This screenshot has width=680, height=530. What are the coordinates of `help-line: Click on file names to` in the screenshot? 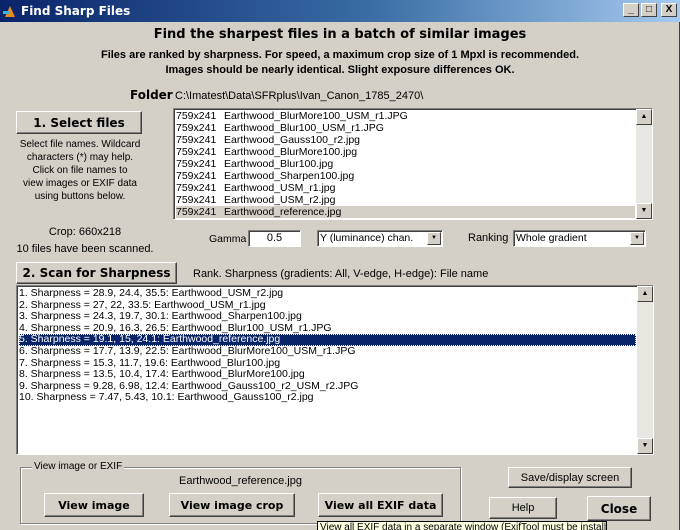 It's located at (80, 170).